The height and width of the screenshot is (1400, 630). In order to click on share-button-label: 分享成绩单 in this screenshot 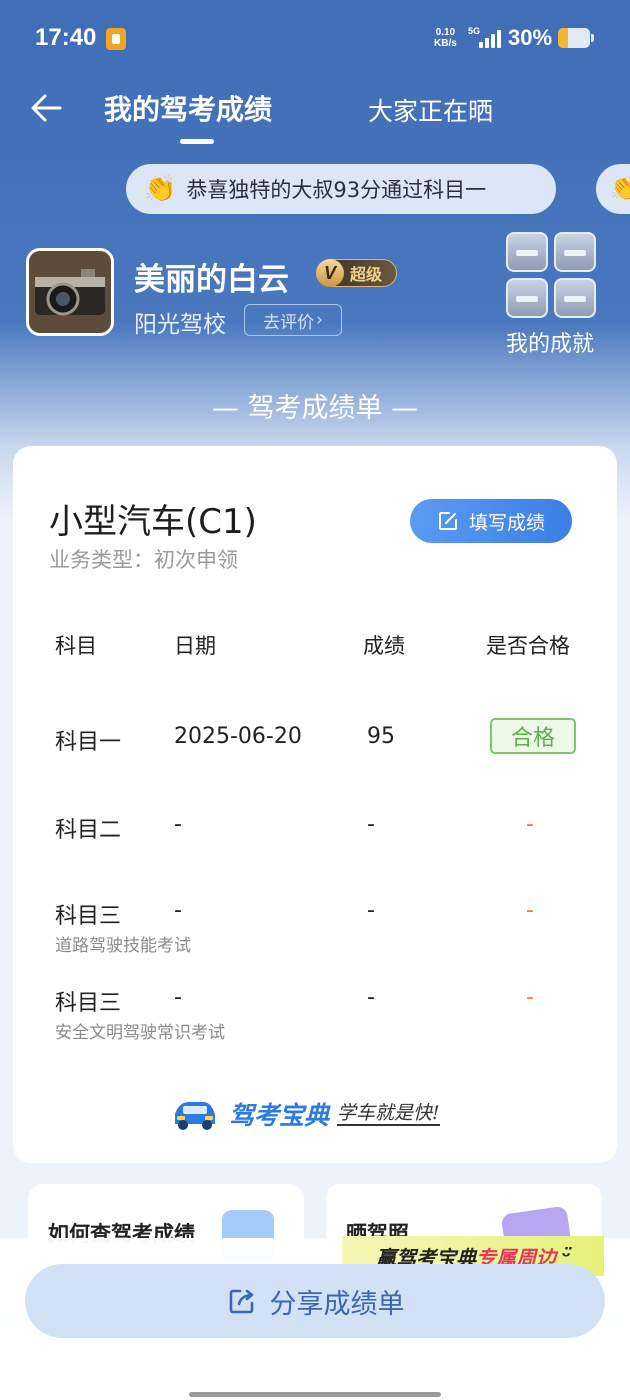, I will do `click(337, 1304)`.